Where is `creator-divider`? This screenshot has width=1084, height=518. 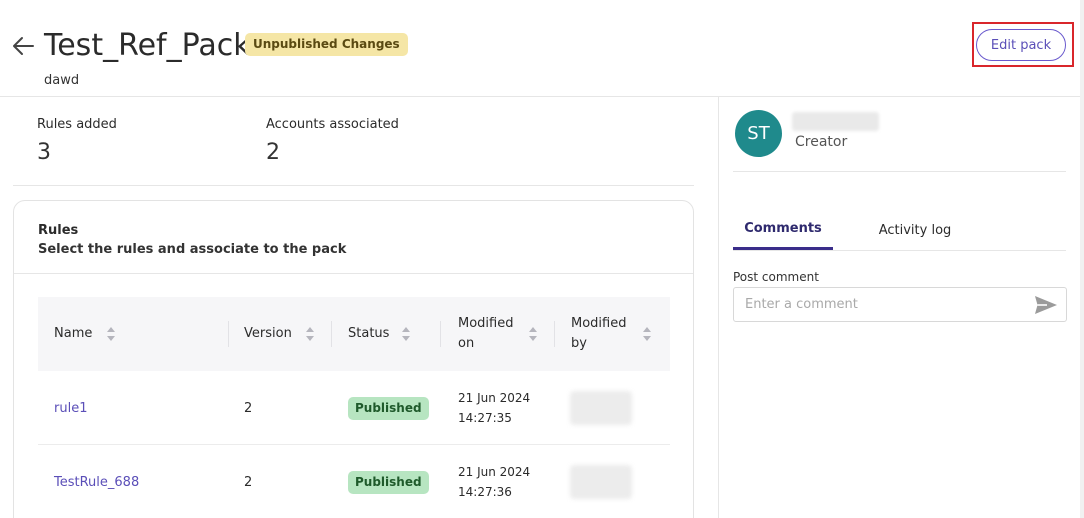 creator-divider is located at coordinates (899, 171).